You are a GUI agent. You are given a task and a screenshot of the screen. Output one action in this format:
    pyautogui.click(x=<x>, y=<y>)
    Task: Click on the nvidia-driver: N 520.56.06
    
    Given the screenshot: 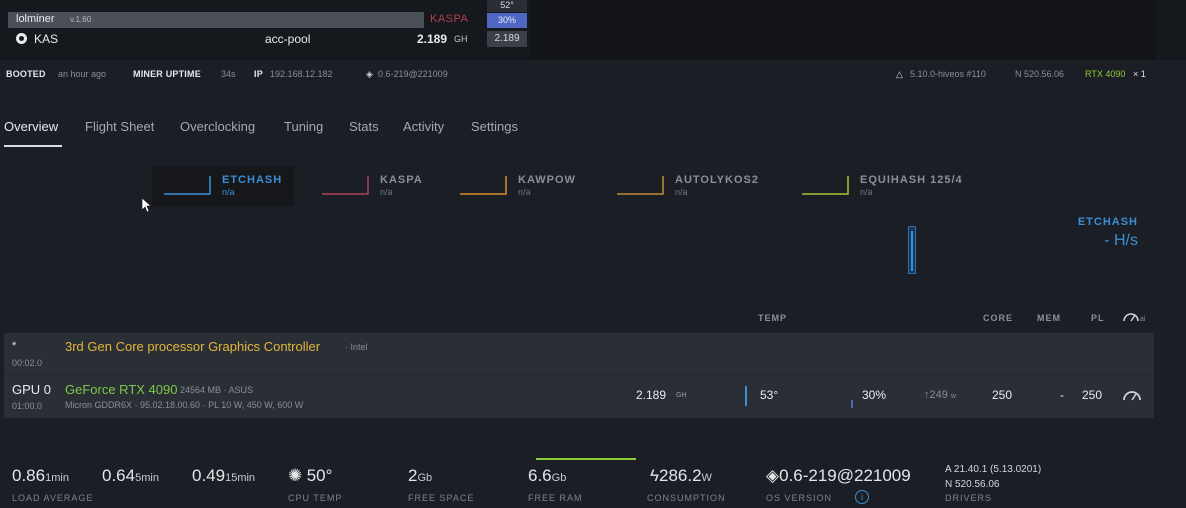 What is the action you would take?
    pyautogui.click(x=1040, y=74)
    